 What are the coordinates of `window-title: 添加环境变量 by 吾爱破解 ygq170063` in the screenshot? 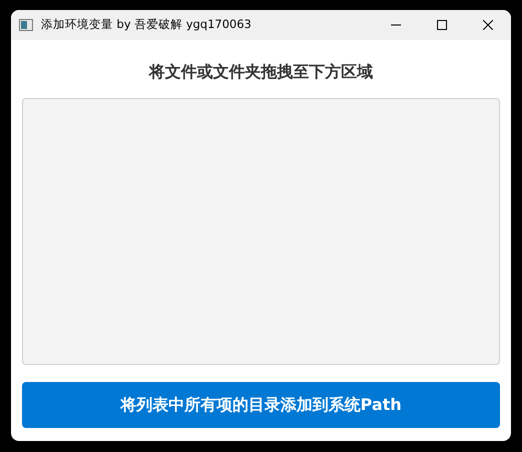 It's located at (146, 25).